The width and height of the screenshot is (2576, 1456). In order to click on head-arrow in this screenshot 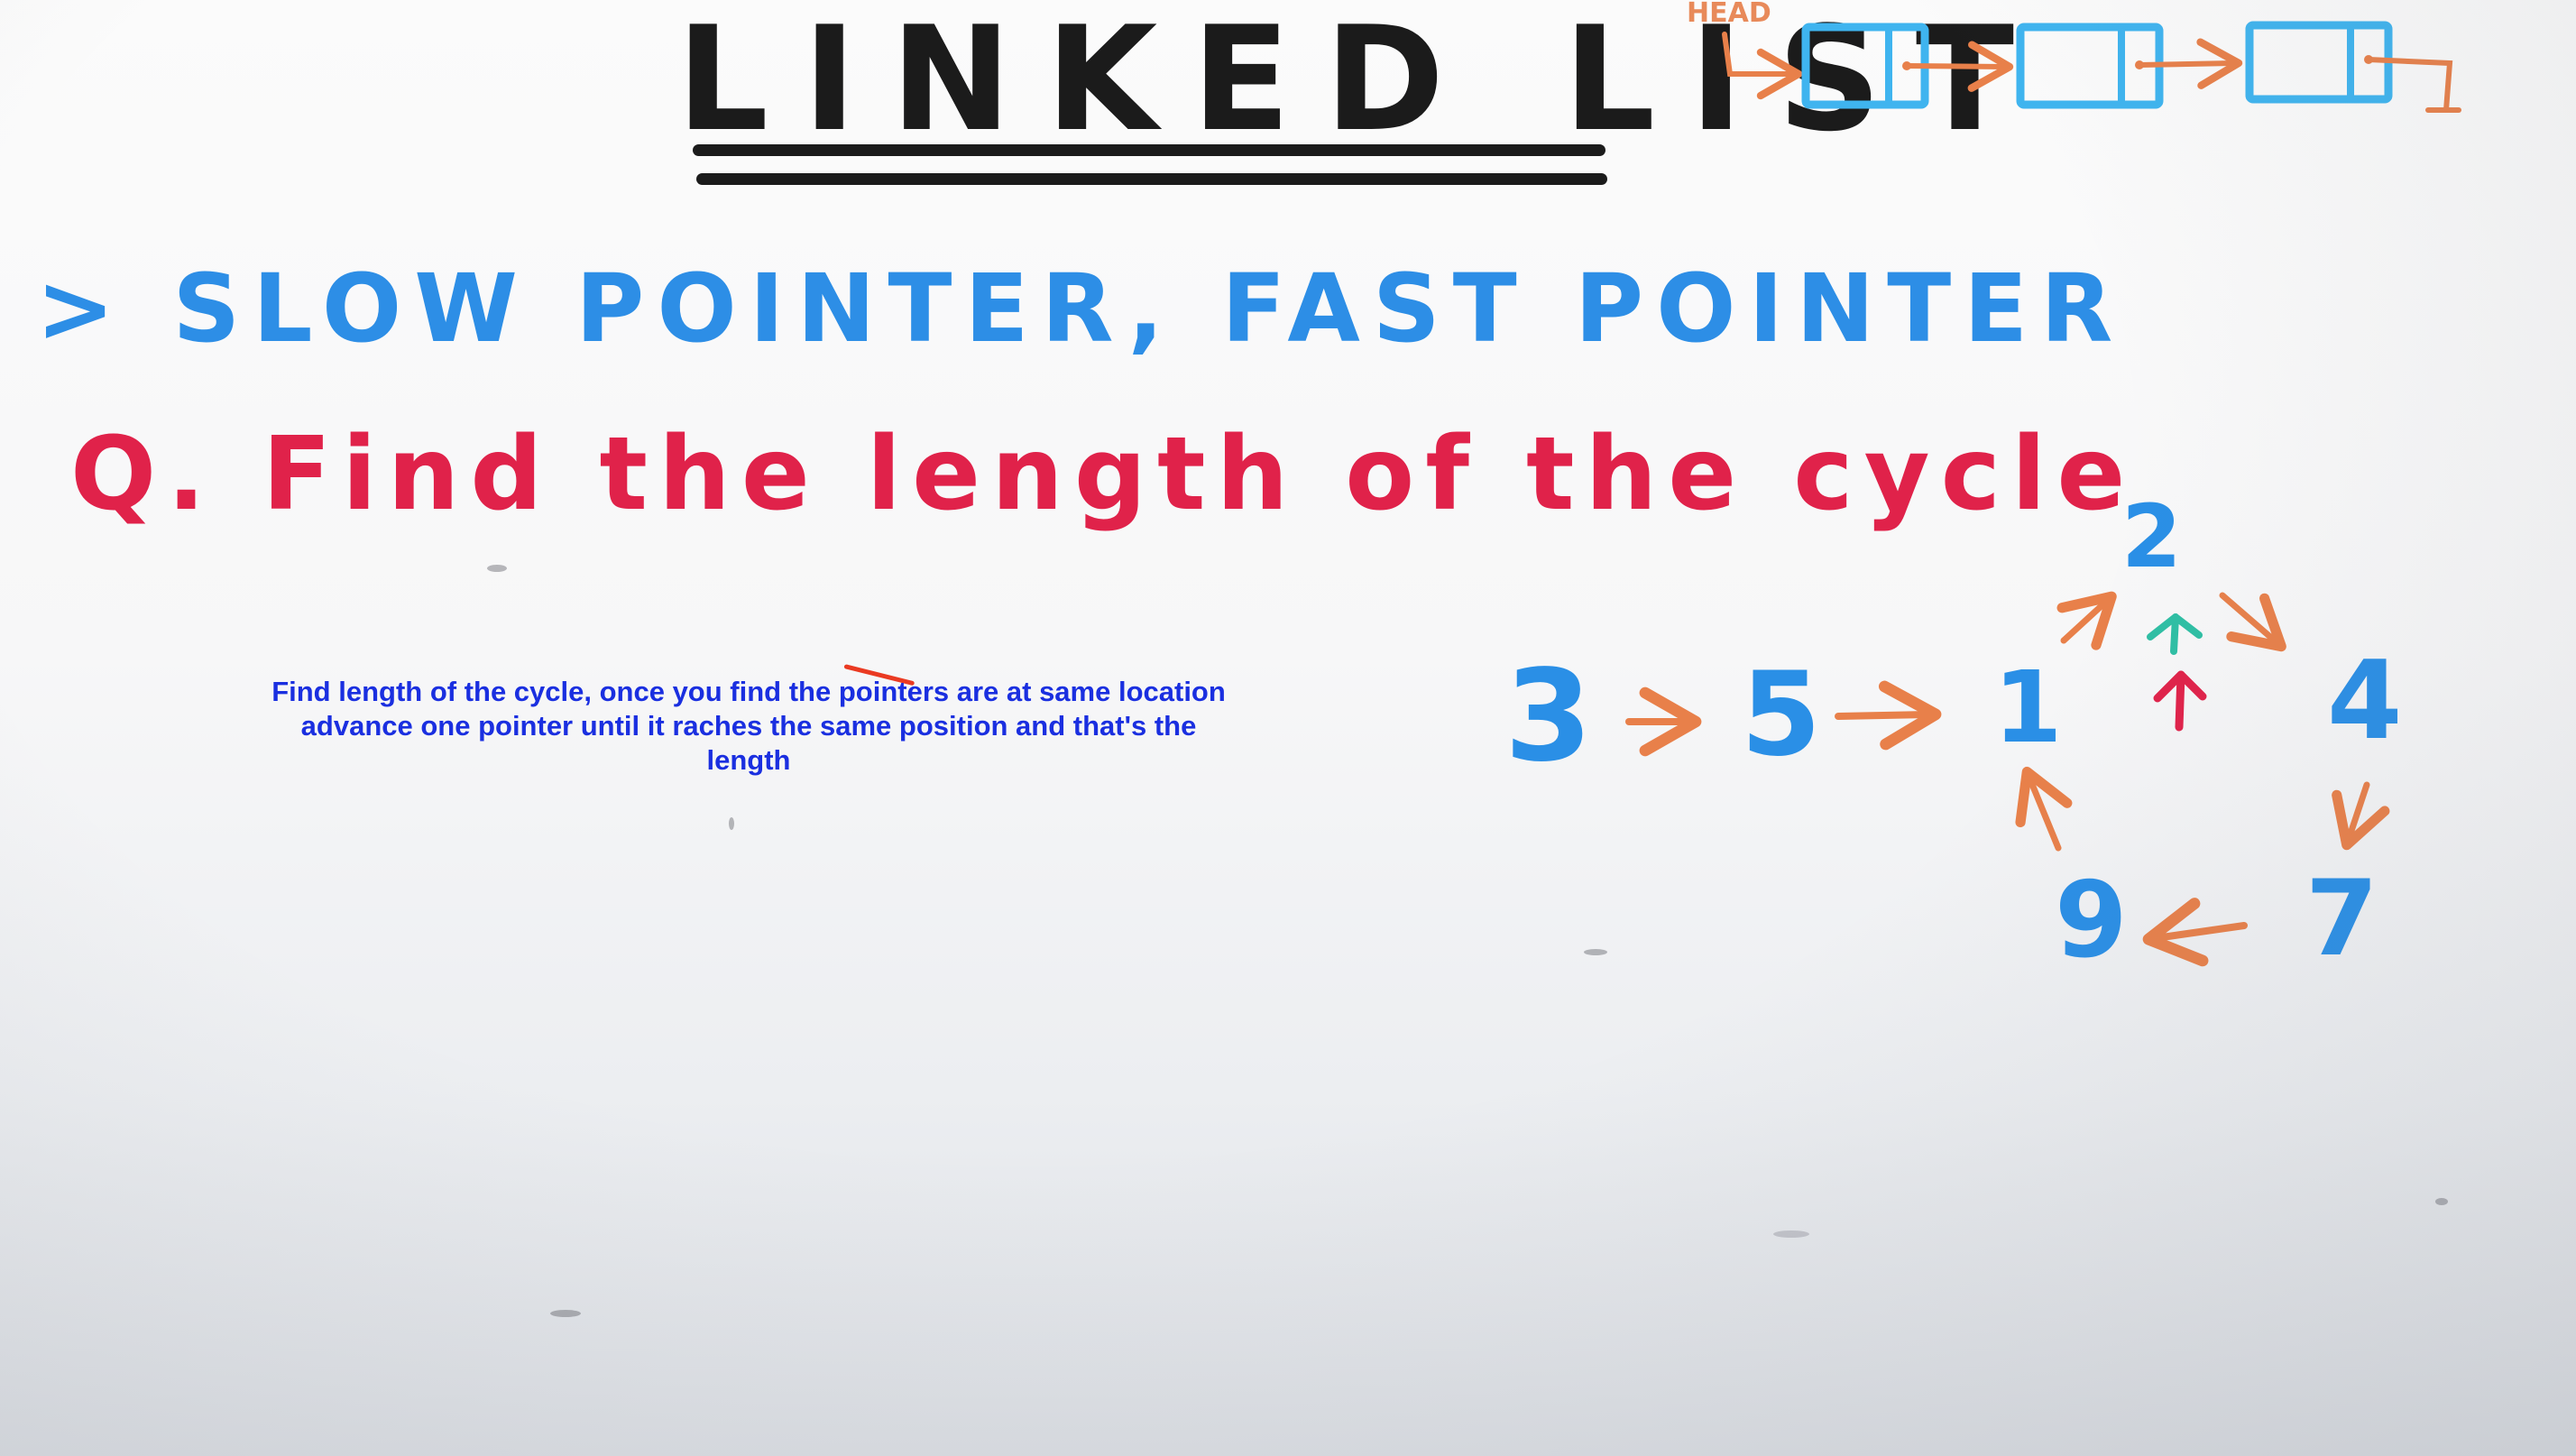, I will do `click(1762, 66)`.